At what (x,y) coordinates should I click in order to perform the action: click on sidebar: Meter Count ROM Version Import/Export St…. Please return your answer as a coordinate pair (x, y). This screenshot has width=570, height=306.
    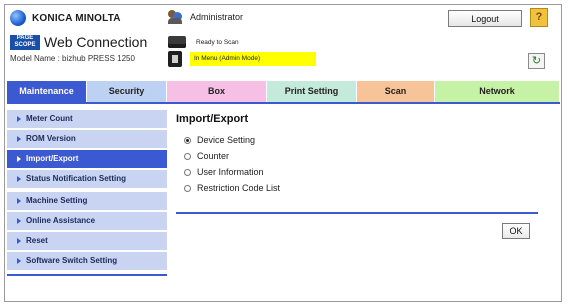
    Looking at the image, I should click on (87, 191).